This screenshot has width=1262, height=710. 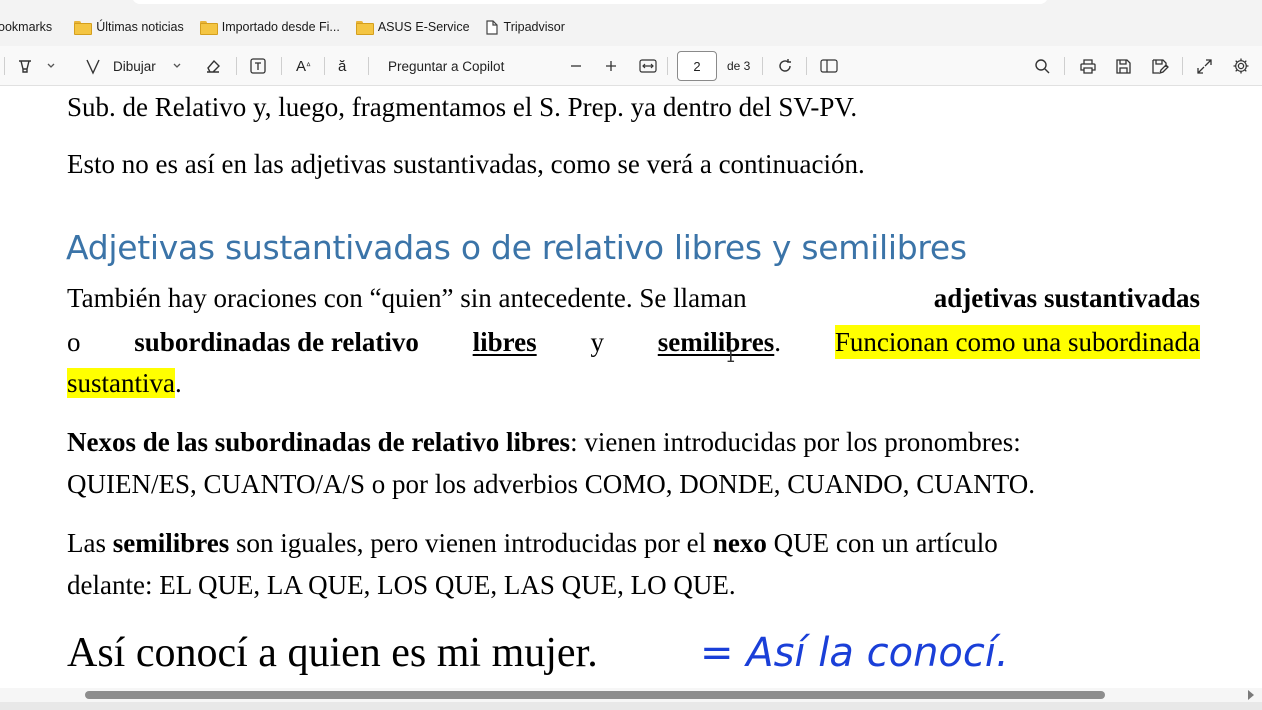 I want to click on highlighted-text: sustantiva, so click(x=121, y=383).